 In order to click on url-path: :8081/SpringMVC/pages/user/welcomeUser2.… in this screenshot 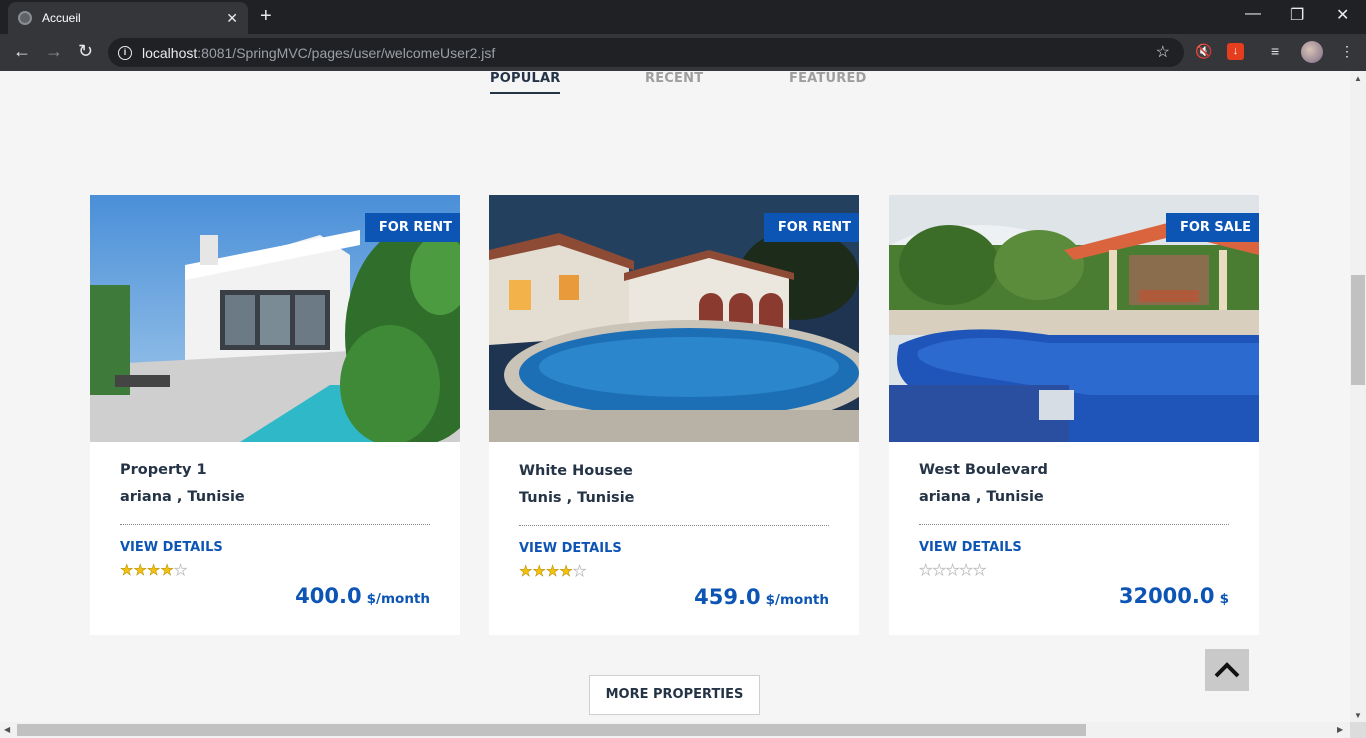, I will do `click(346, 52)`.